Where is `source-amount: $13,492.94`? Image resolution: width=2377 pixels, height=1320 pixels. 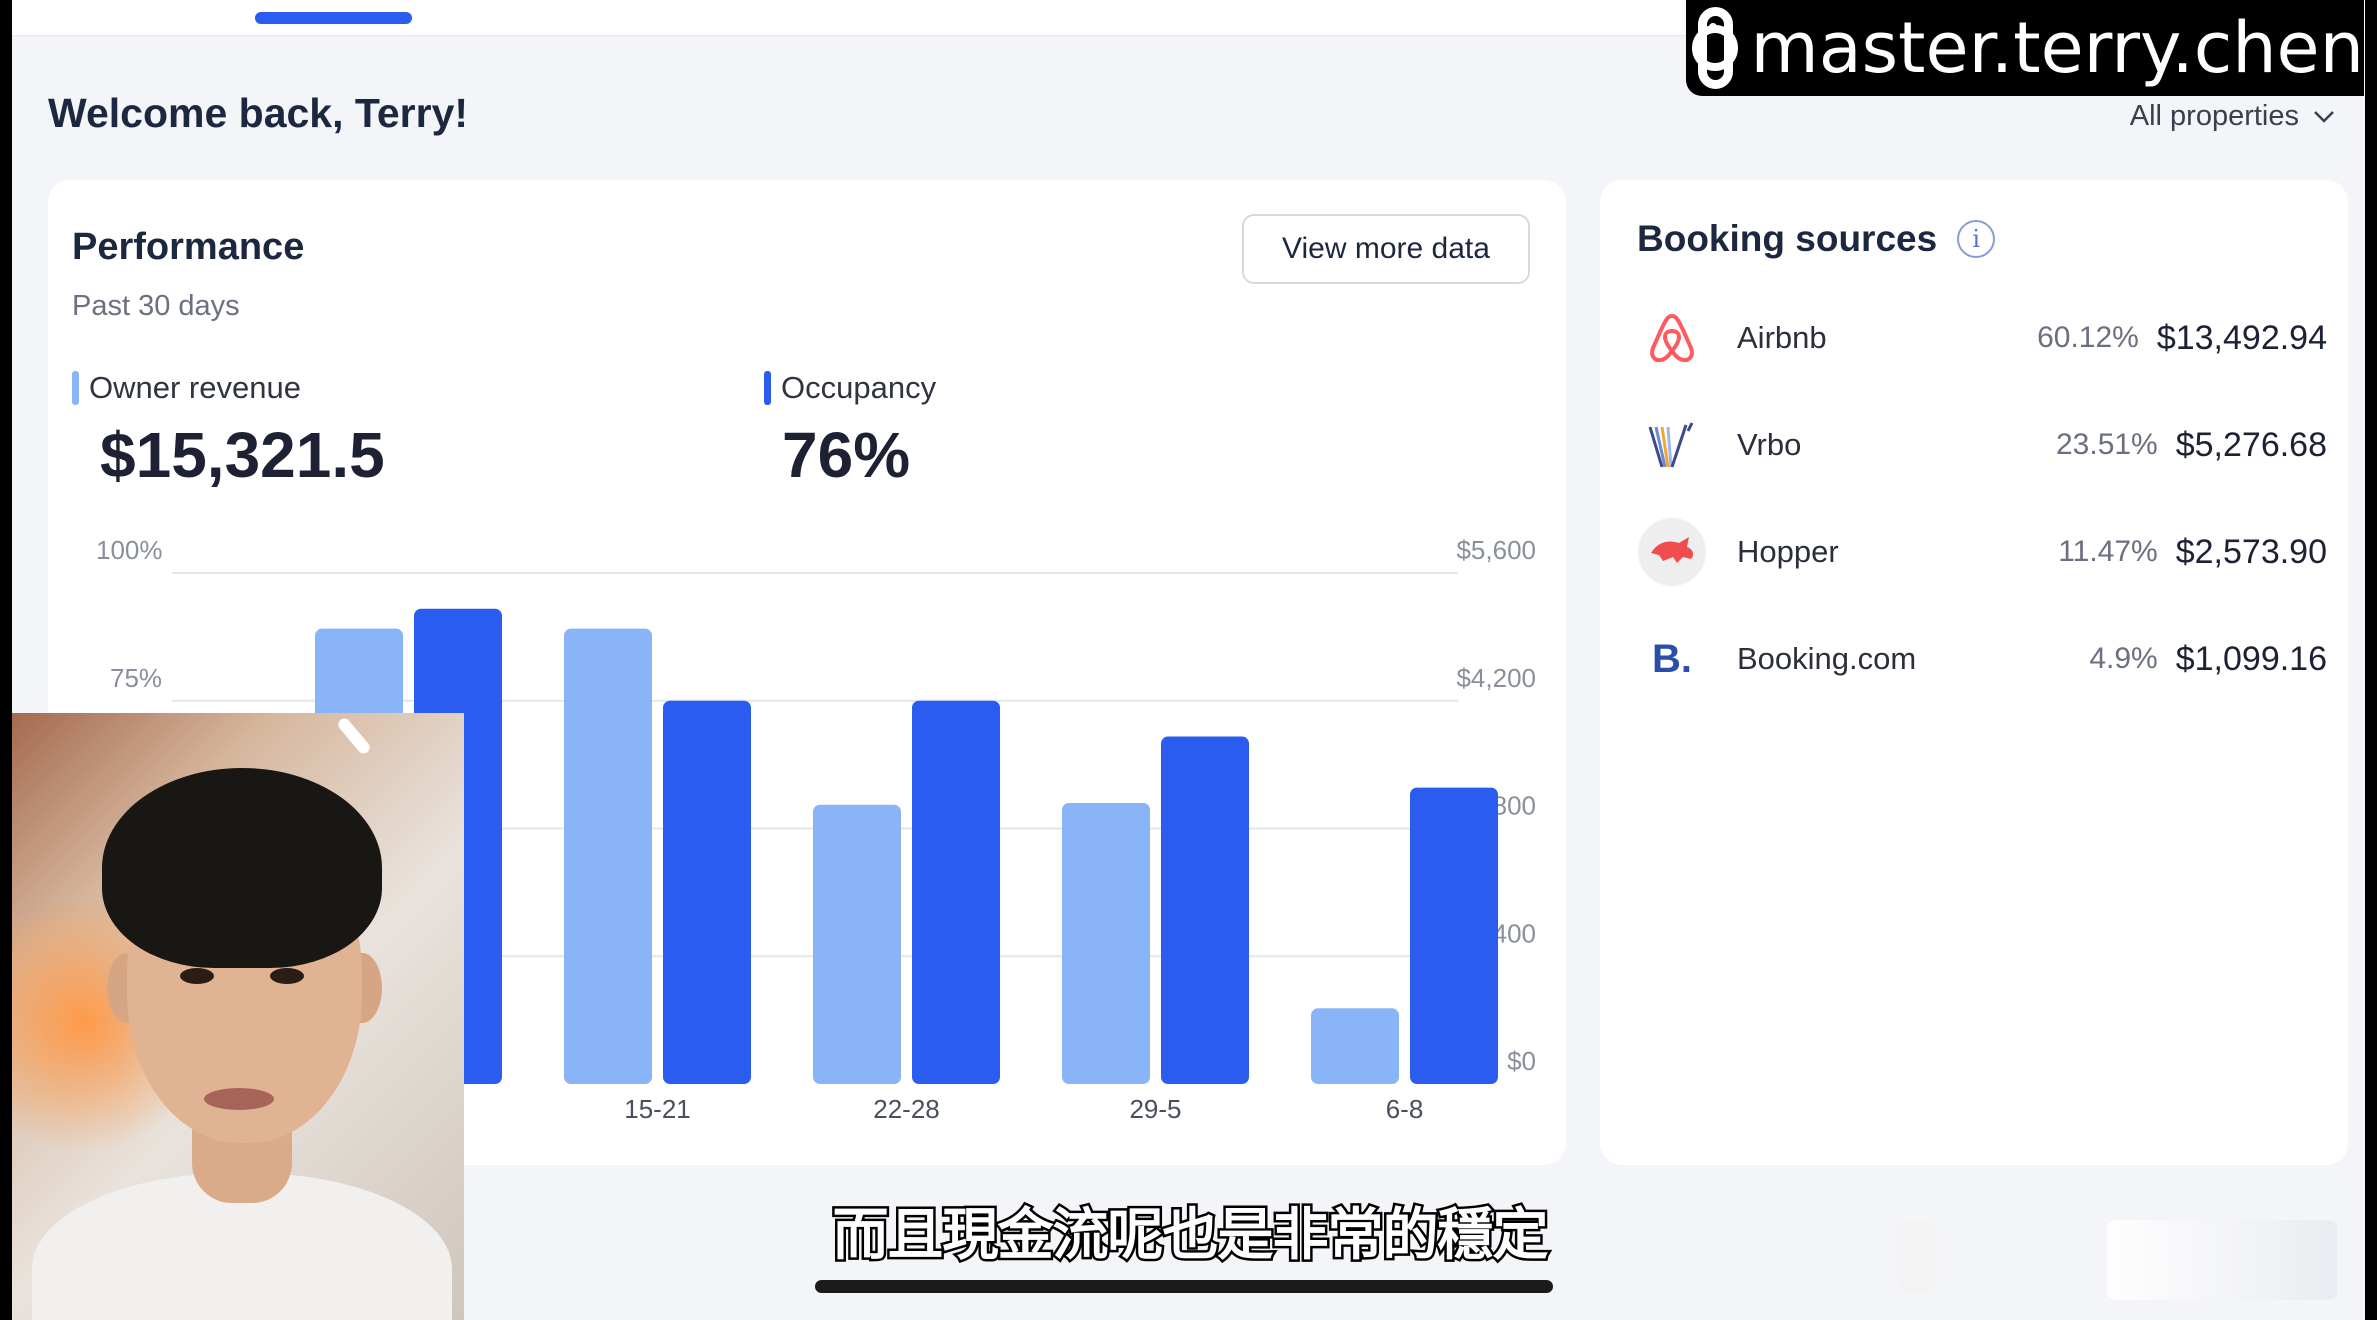
source-amount: $13,492.94 is located at coordinates (2241, 337).